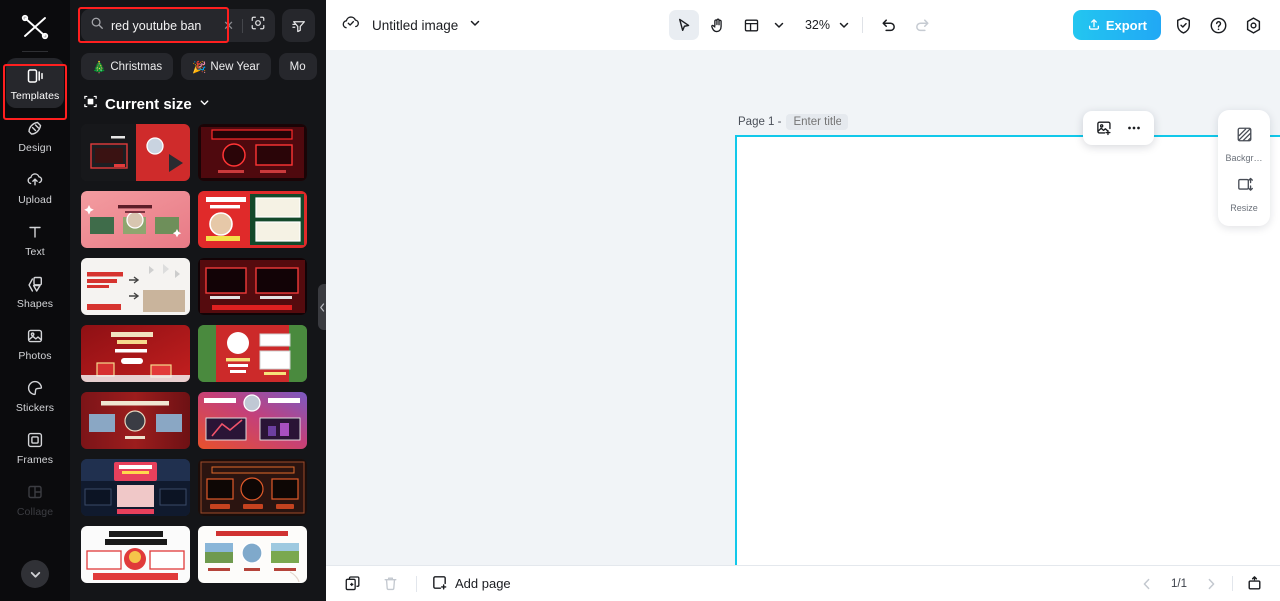  I want to click on sidebar-item-shapes: Shapes, so click(35, 291).